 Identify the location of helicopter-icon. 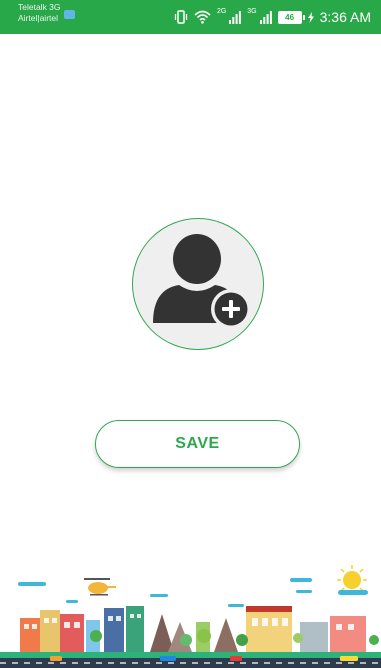
(100, 587).